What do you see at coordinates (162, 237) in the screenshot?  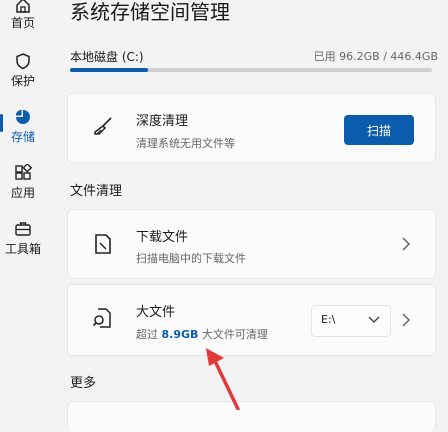 I see `downloads-title: 下载文件` at bounding box center [162, 237].